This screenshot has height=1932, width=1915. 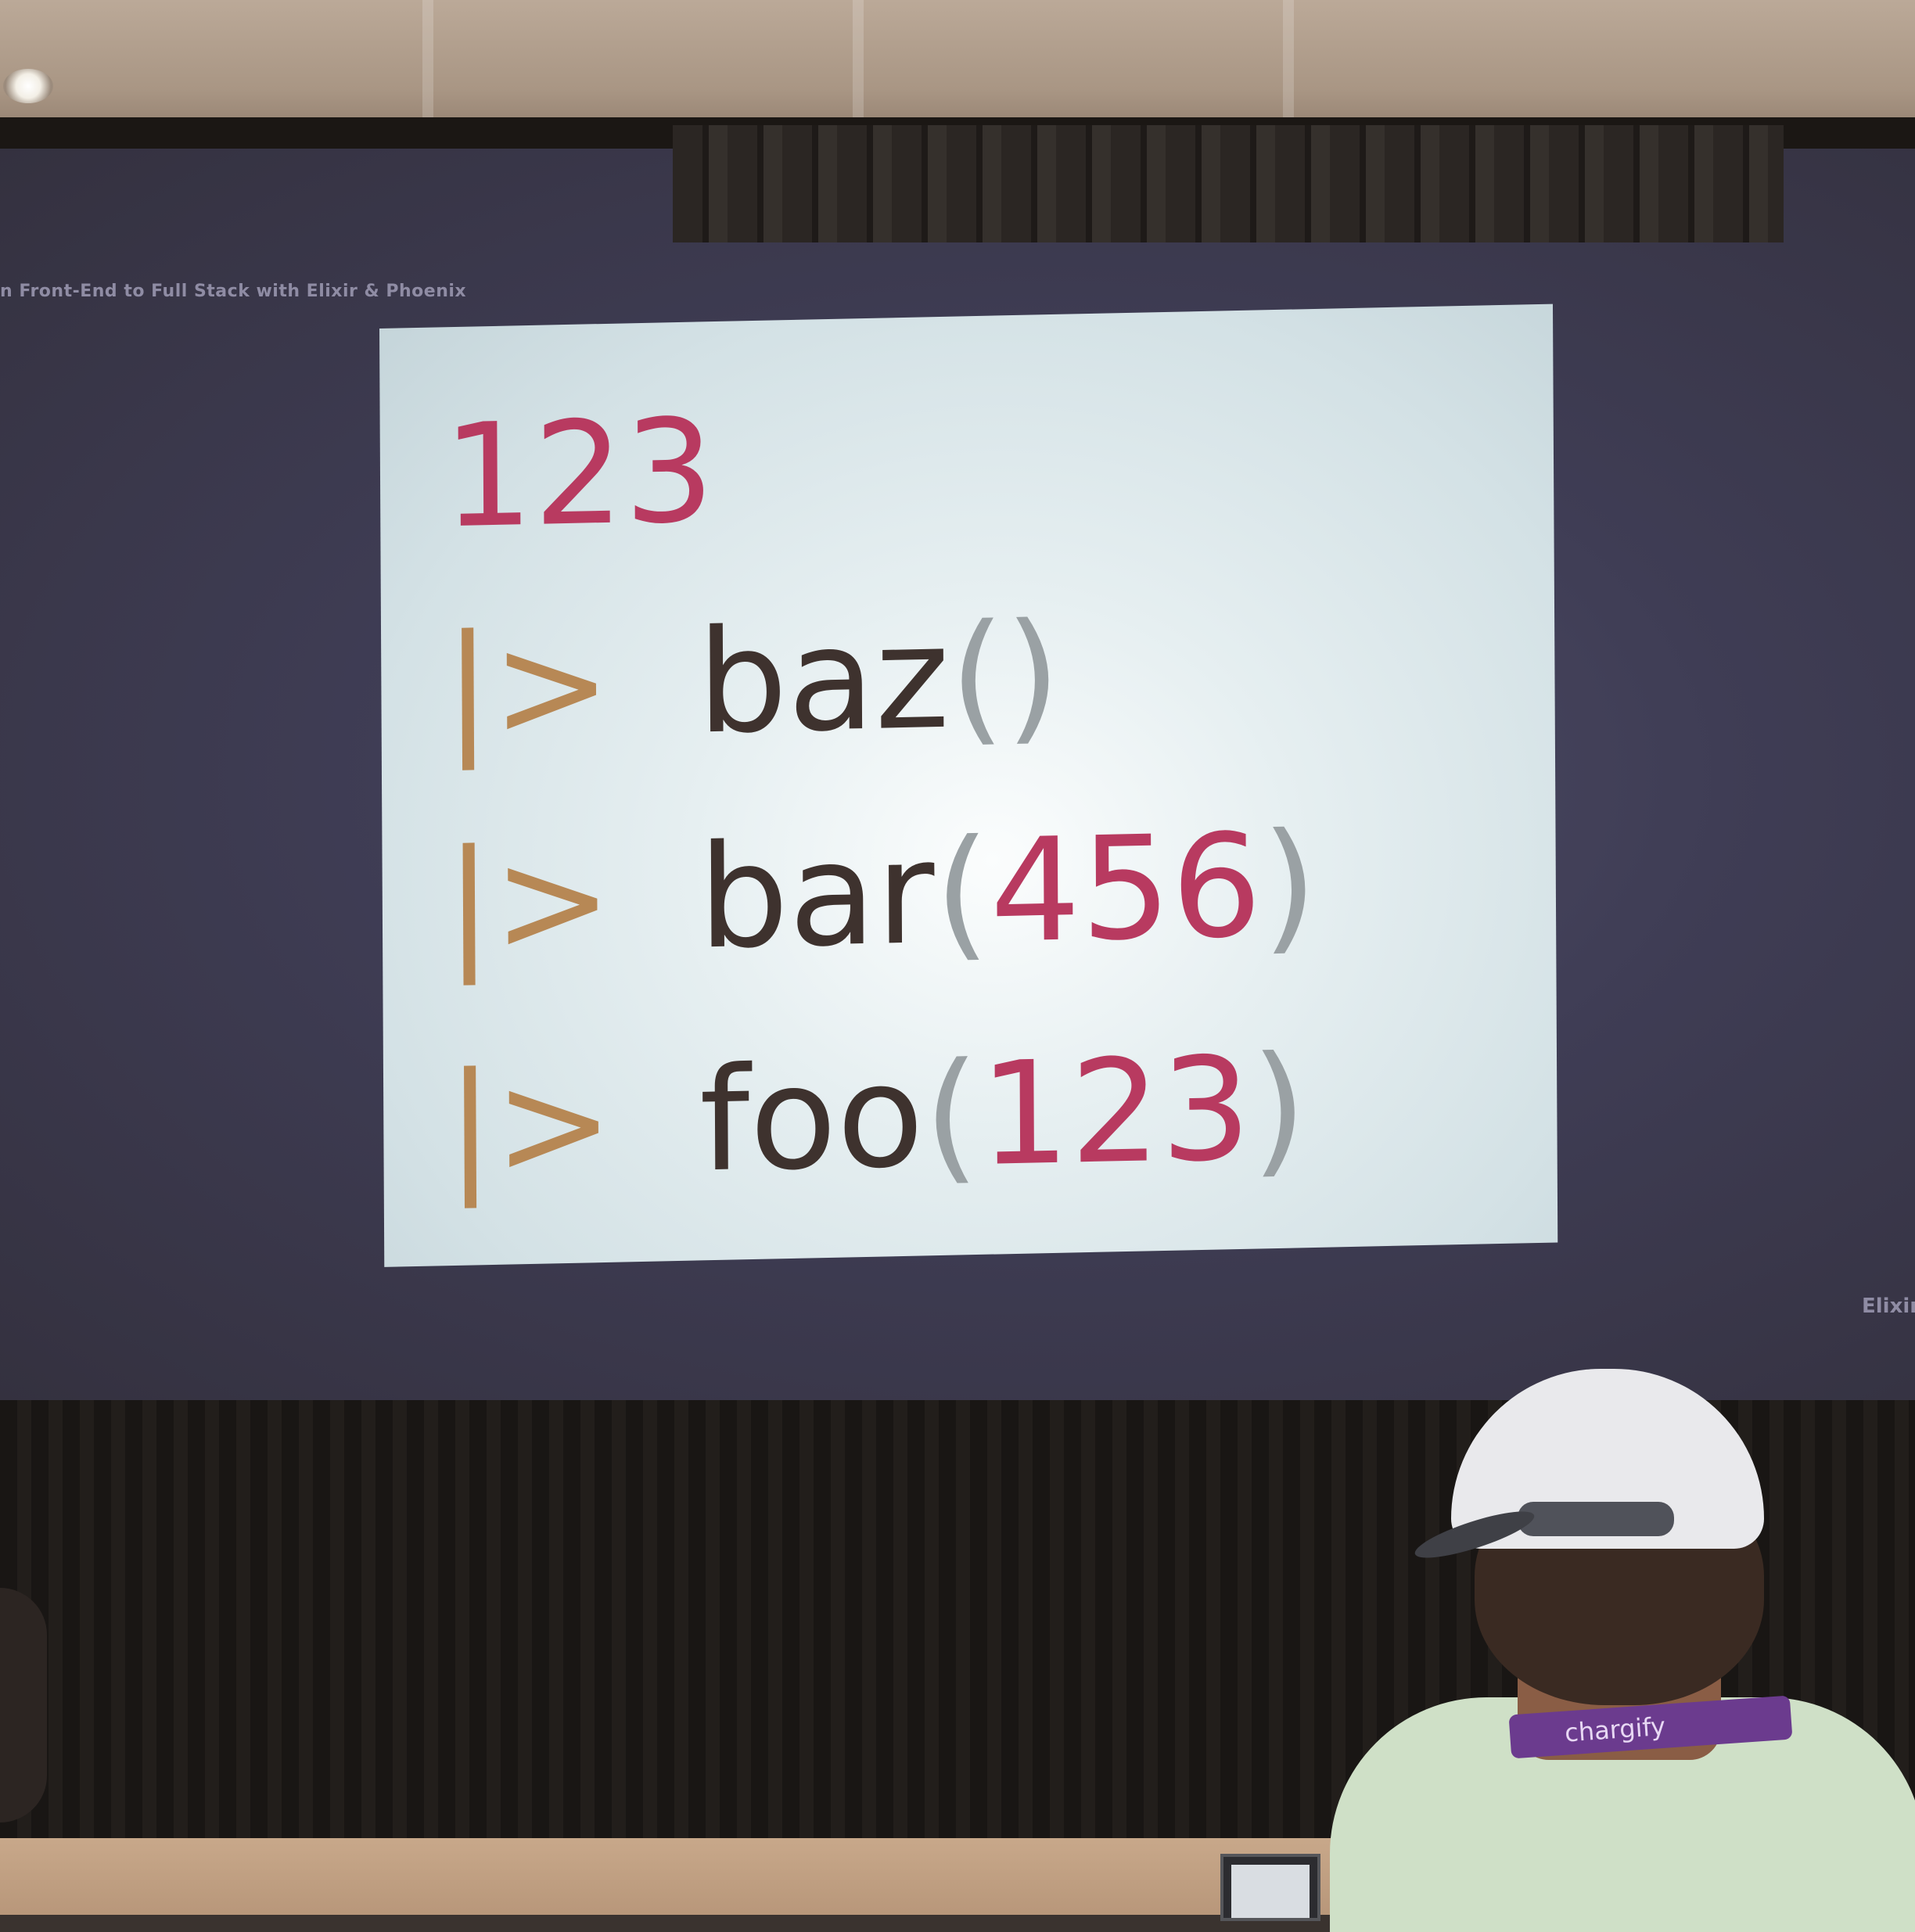 I want to click on argument: 456, so click(x=1126, y=889).